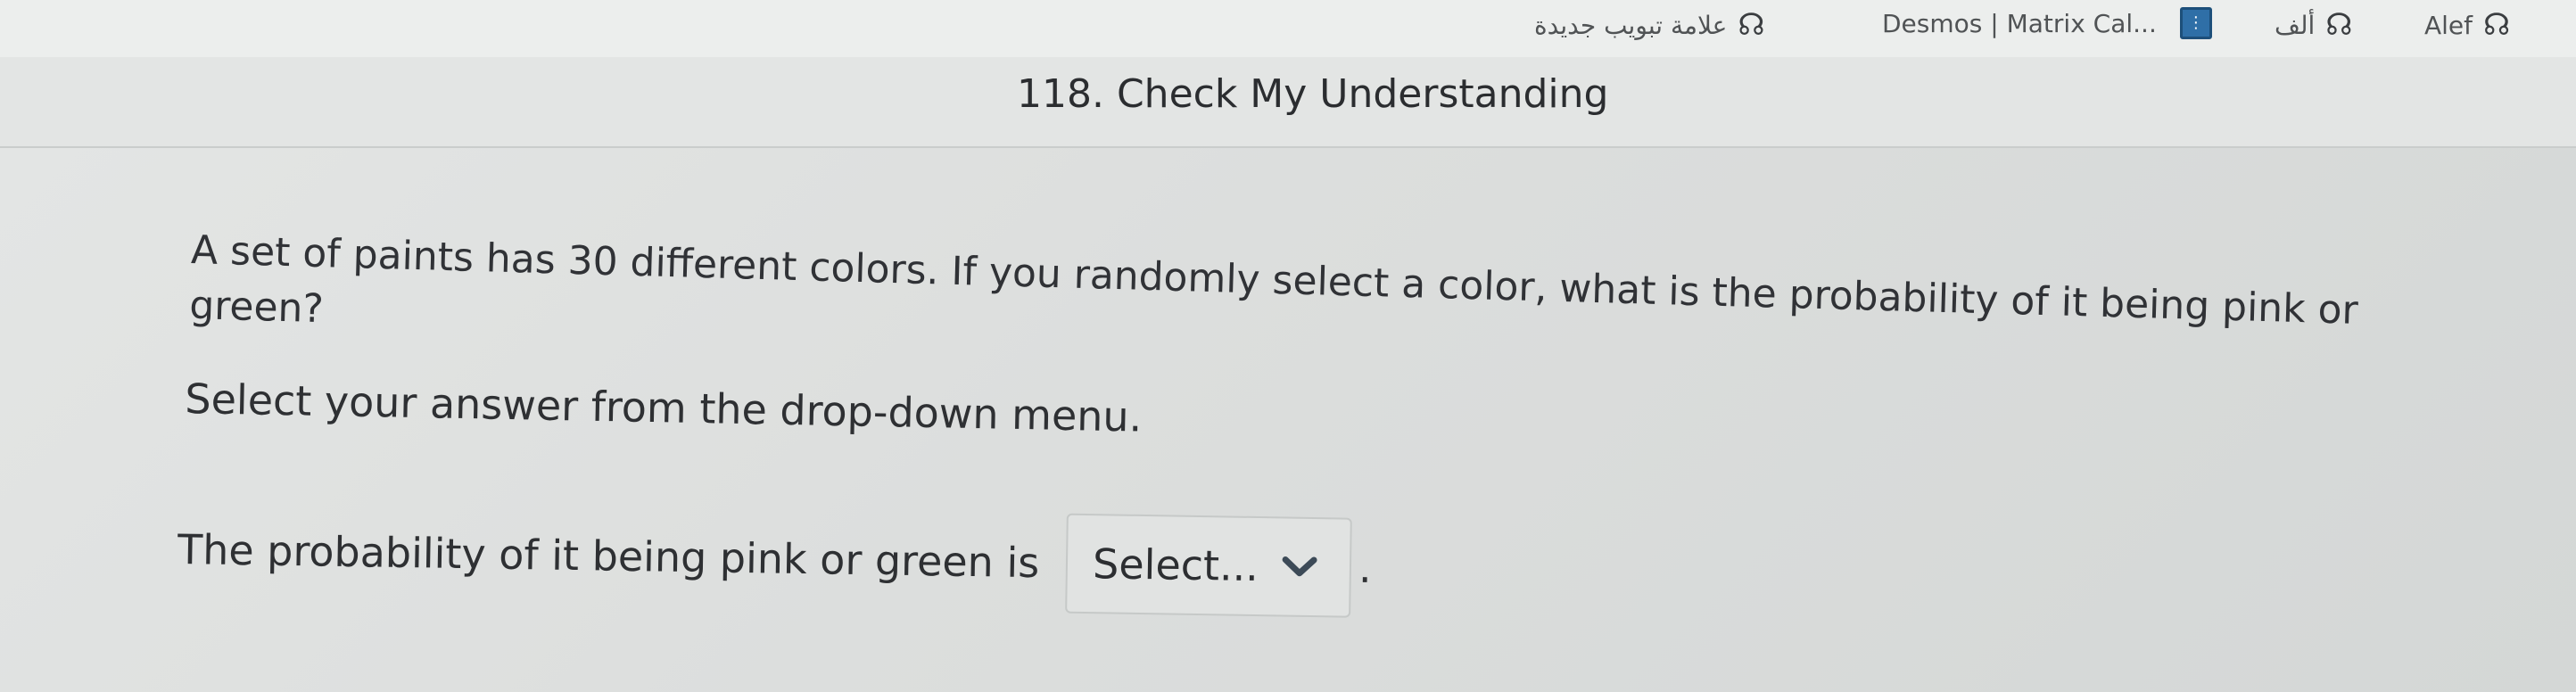 This screenshot has width=2576, height=692. I want to click on bookmark-new-tab: علامة تبويب جديدة ☊, so click(1650, 25).